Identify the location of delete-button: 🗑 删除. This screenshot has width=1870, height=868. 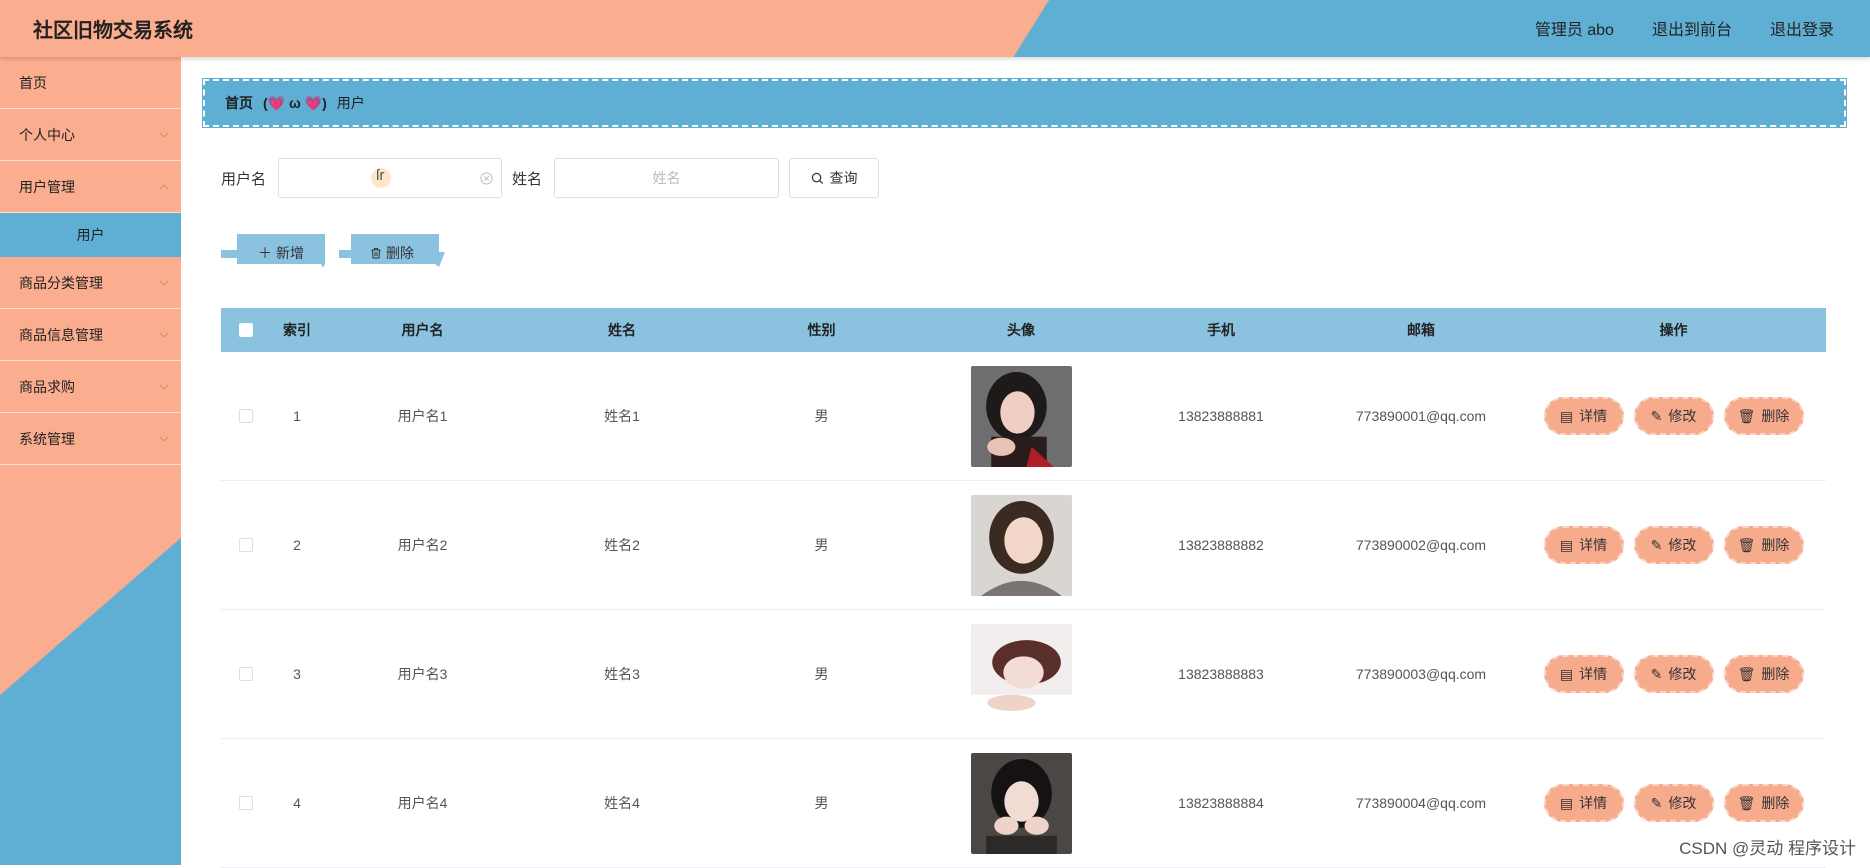
(1764, 674).